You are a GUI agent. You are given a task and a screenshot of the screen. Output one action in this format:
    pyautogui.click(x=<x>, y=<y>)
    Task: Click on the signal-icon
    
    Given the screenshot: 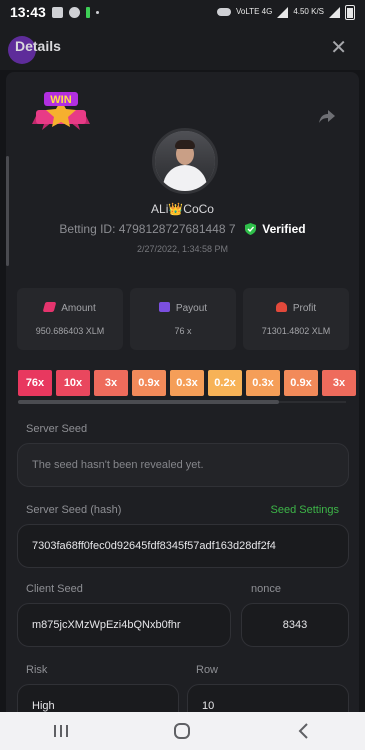 What is the action you would take?
    pyautogui.click(x=283, y=12)
    